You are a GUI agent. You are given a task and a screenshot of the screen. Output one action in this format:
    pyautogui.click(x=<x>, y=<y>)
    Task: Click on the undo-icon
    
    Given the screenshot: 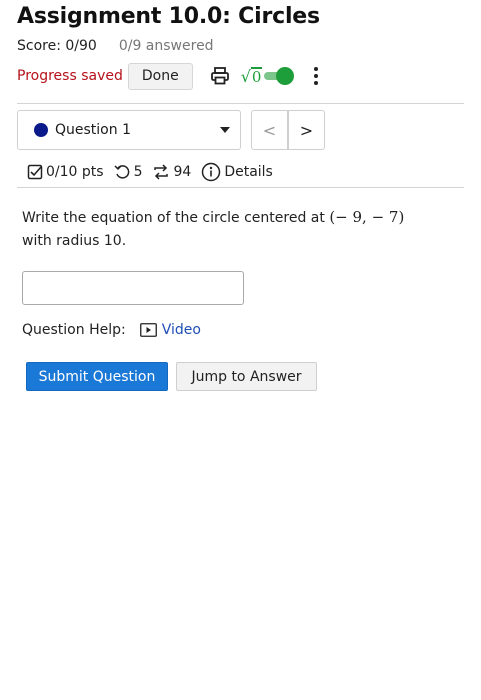 What is the action you would take?
    pyautogui.click(x=121, y=172)
    